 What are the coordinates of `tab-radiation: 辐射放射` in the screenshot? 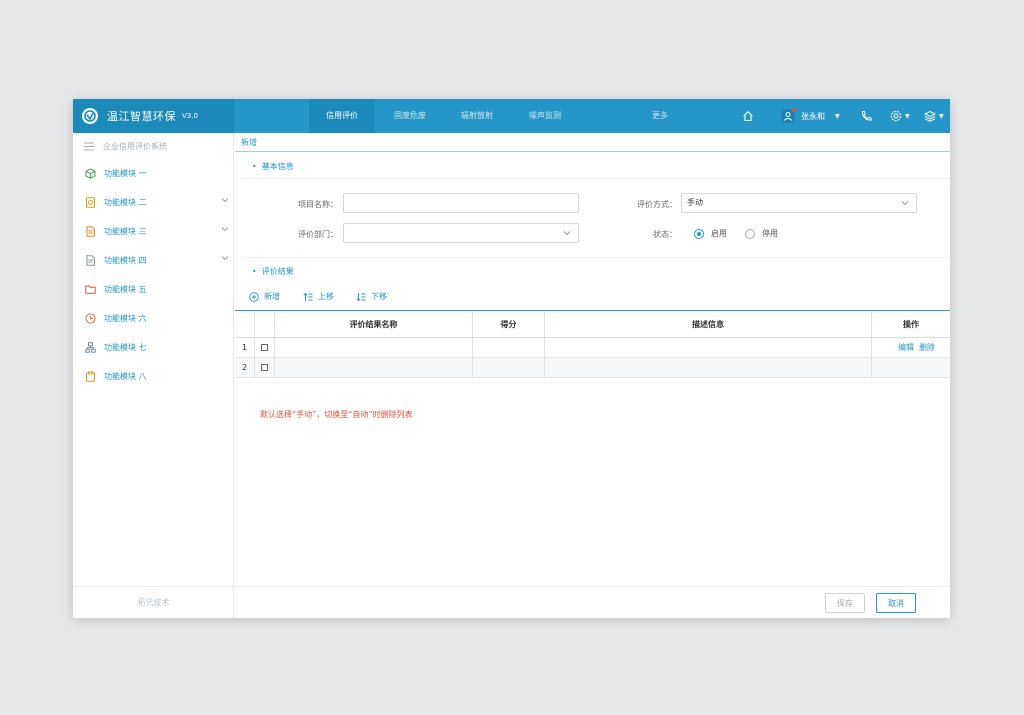 It's located at (477, 116).